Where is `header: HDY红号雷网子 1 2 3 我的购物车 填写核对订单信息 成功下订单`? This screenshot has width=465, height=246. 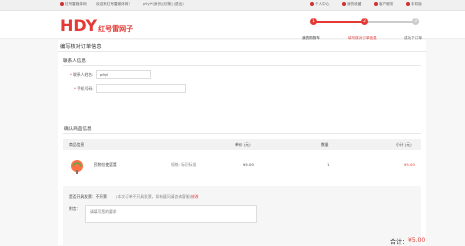 header: HDY红号雷网子 1 2 3 我的购物车 填写核对订单信息 成功下订单 is located at coordinates (232, 25).